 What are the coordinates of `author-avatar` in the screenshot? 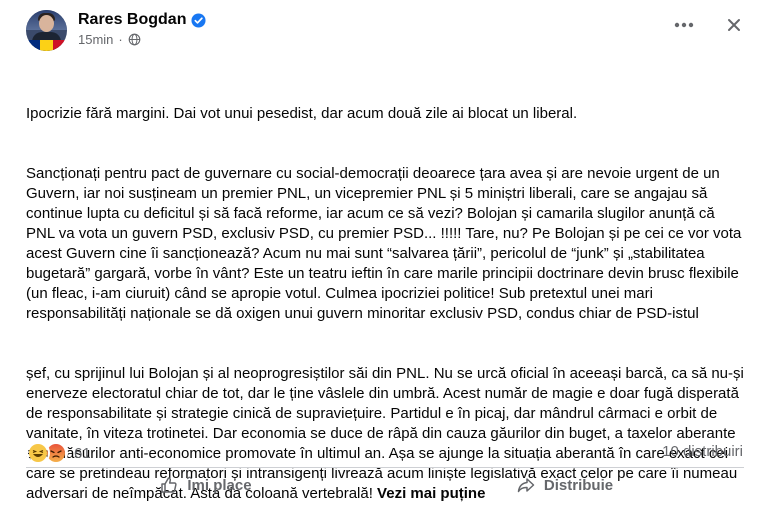 It's located at (46, 30).